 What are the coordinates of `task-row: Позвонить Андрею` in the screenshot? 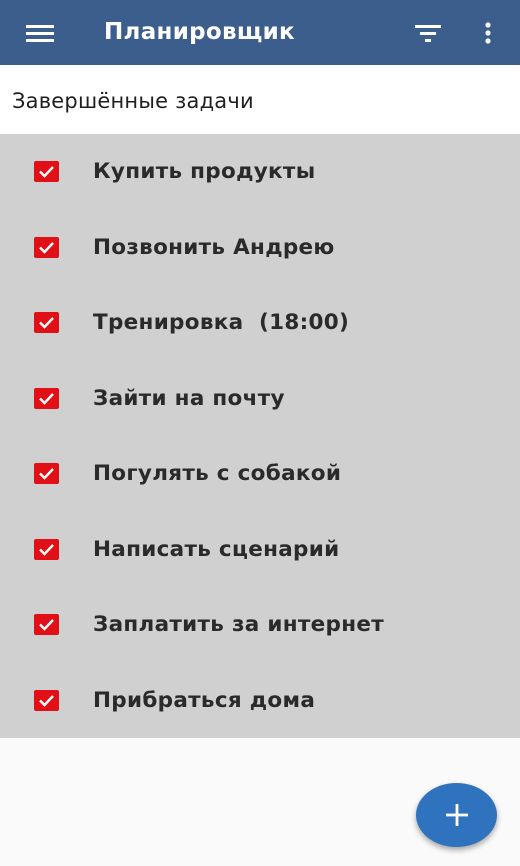 It's located at (260, 248).